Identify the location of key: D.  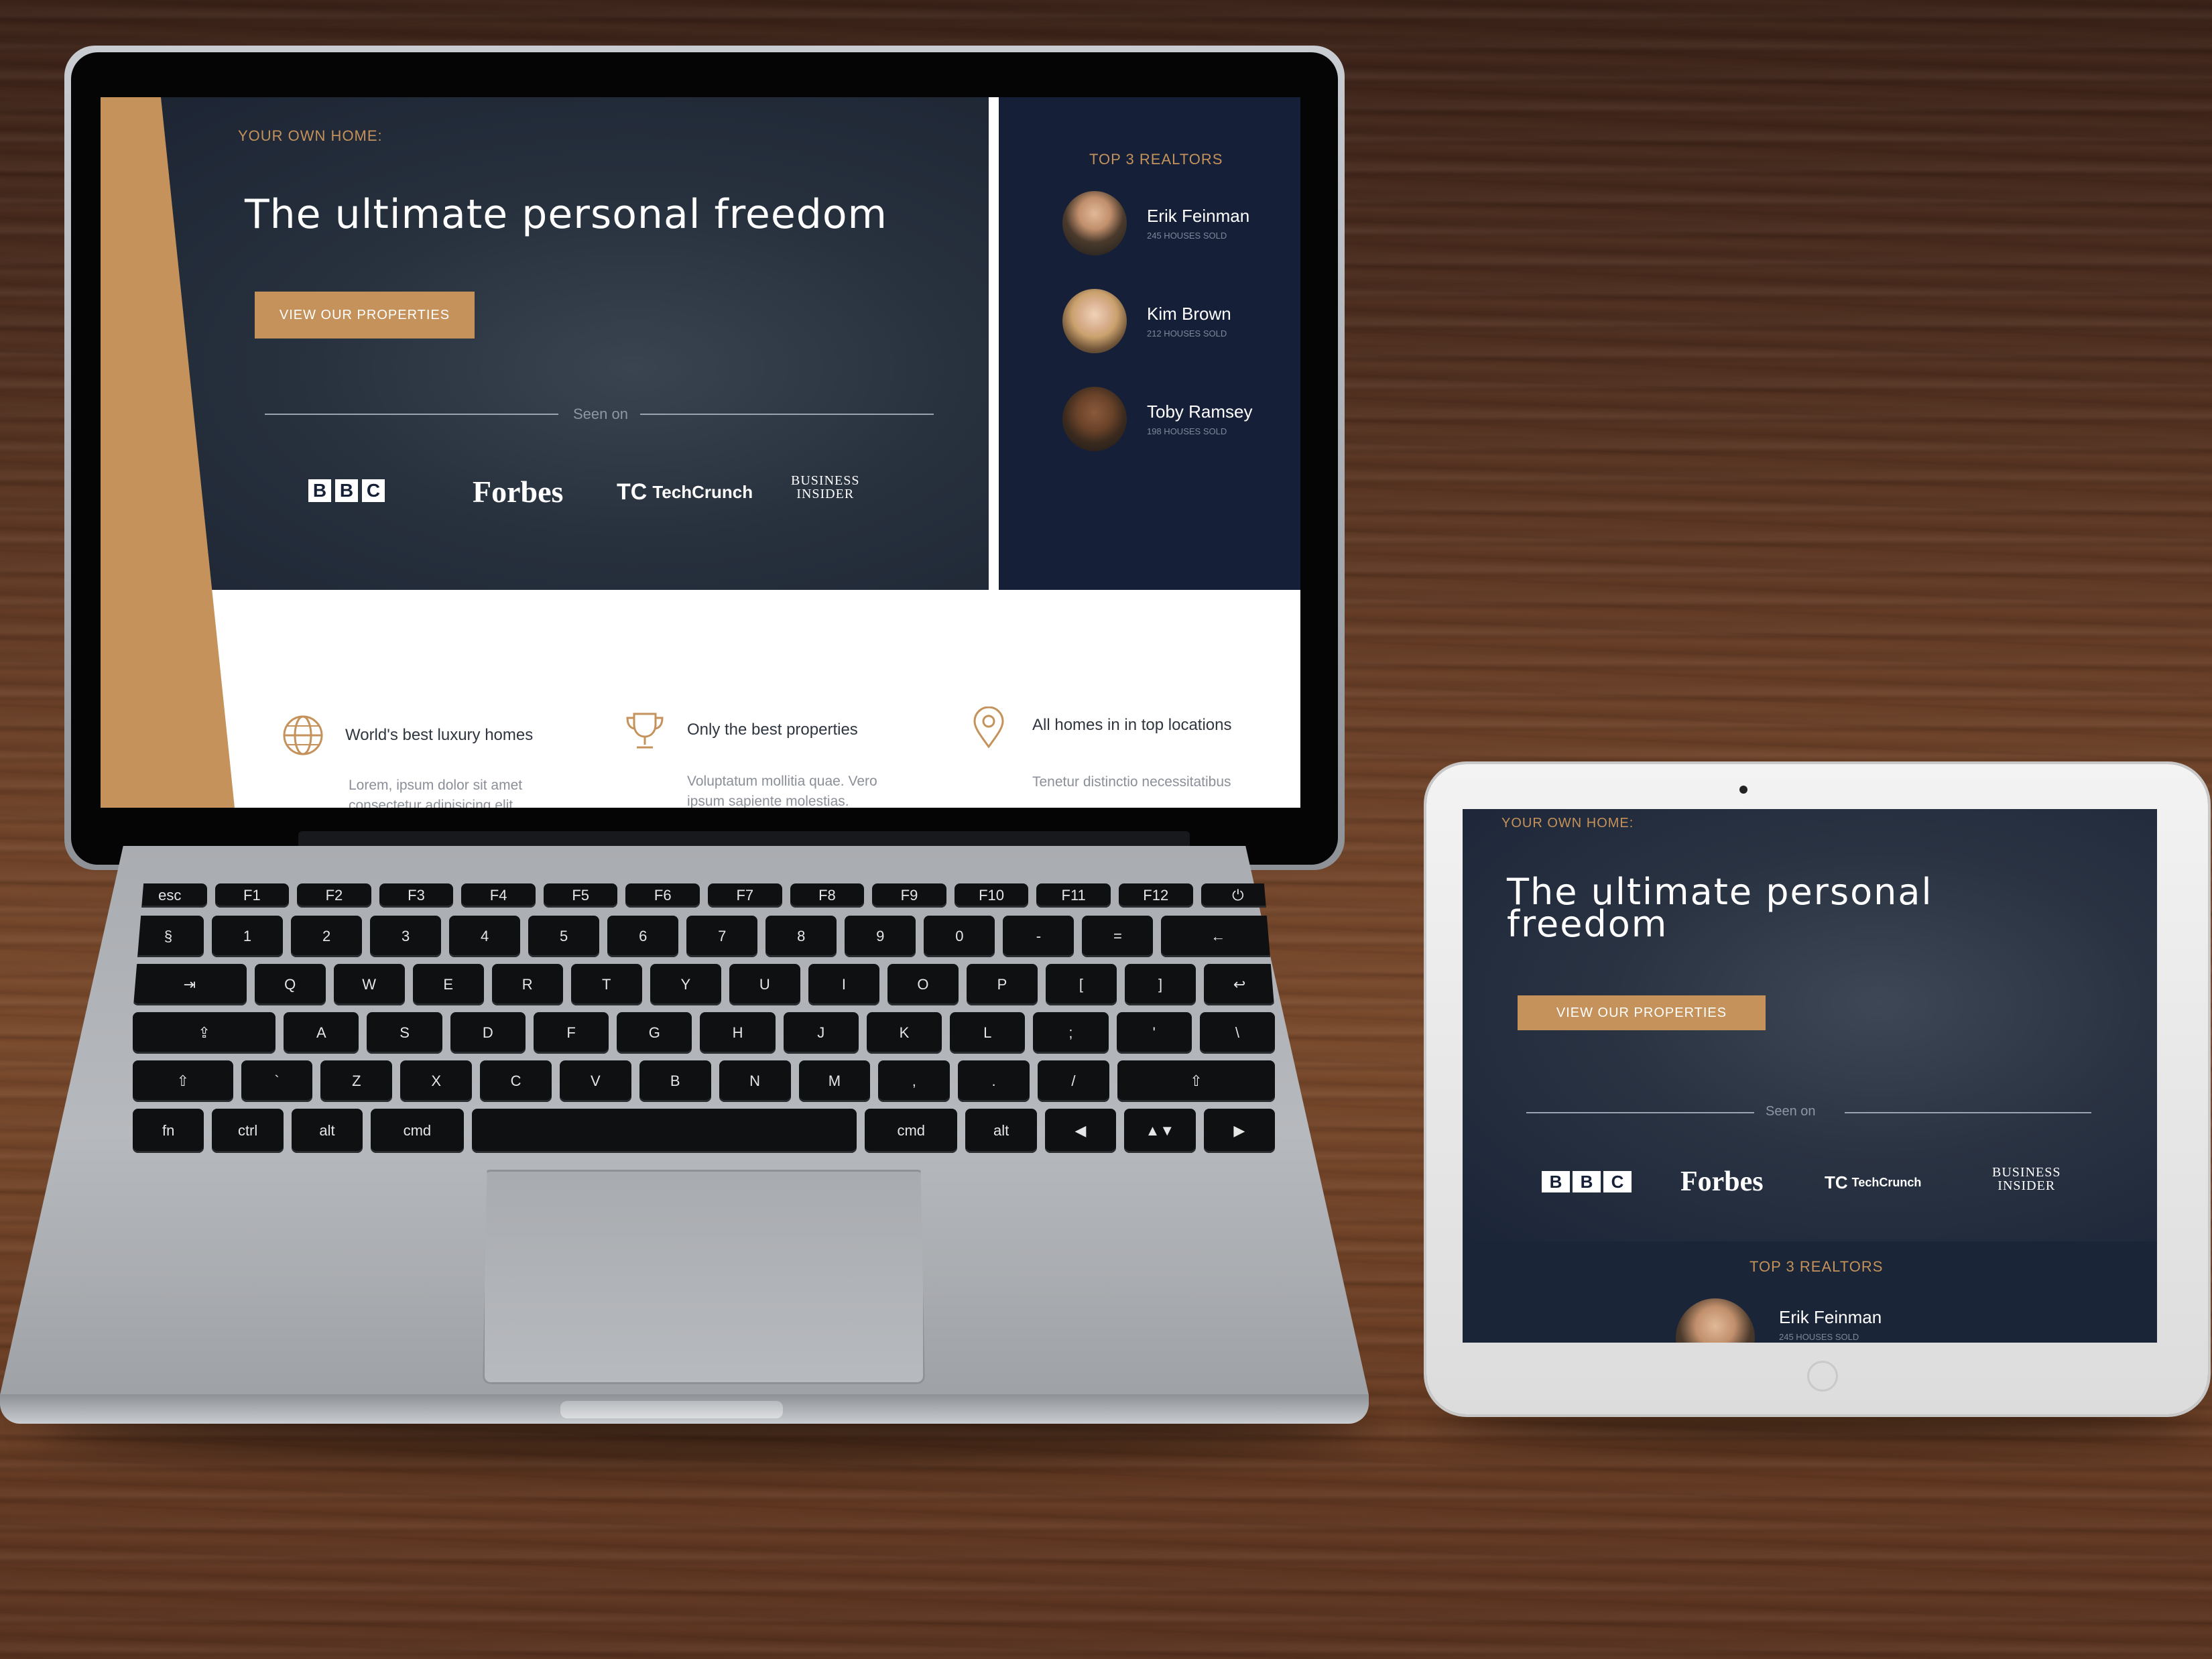
(488, 1033).